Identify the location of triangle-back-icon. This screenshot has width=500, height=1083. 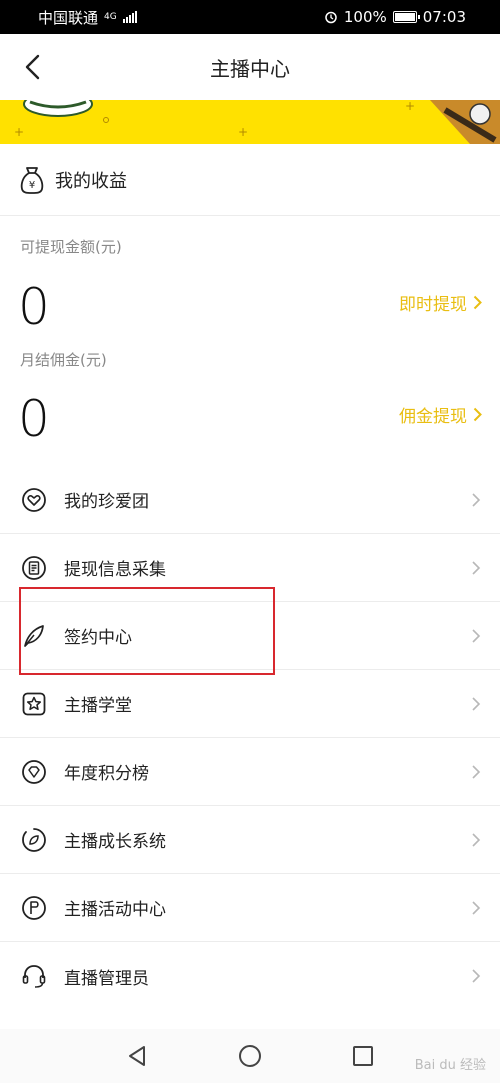
(136, 1056).